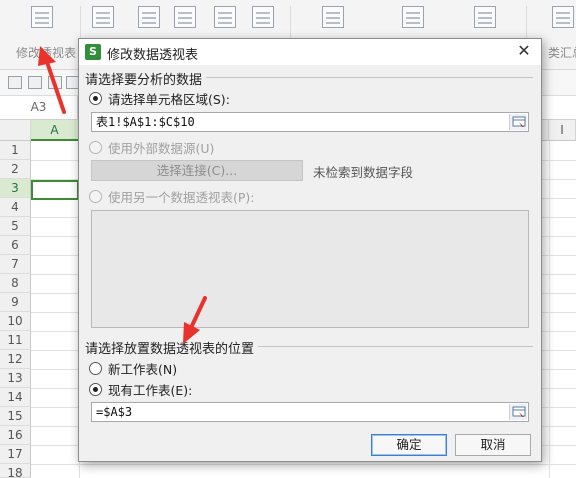 The image size is (576, 478). What do you see at coordinates (15, 283) in the screenshot?
I see `row-header: 8` at bounding box center [15, 283].